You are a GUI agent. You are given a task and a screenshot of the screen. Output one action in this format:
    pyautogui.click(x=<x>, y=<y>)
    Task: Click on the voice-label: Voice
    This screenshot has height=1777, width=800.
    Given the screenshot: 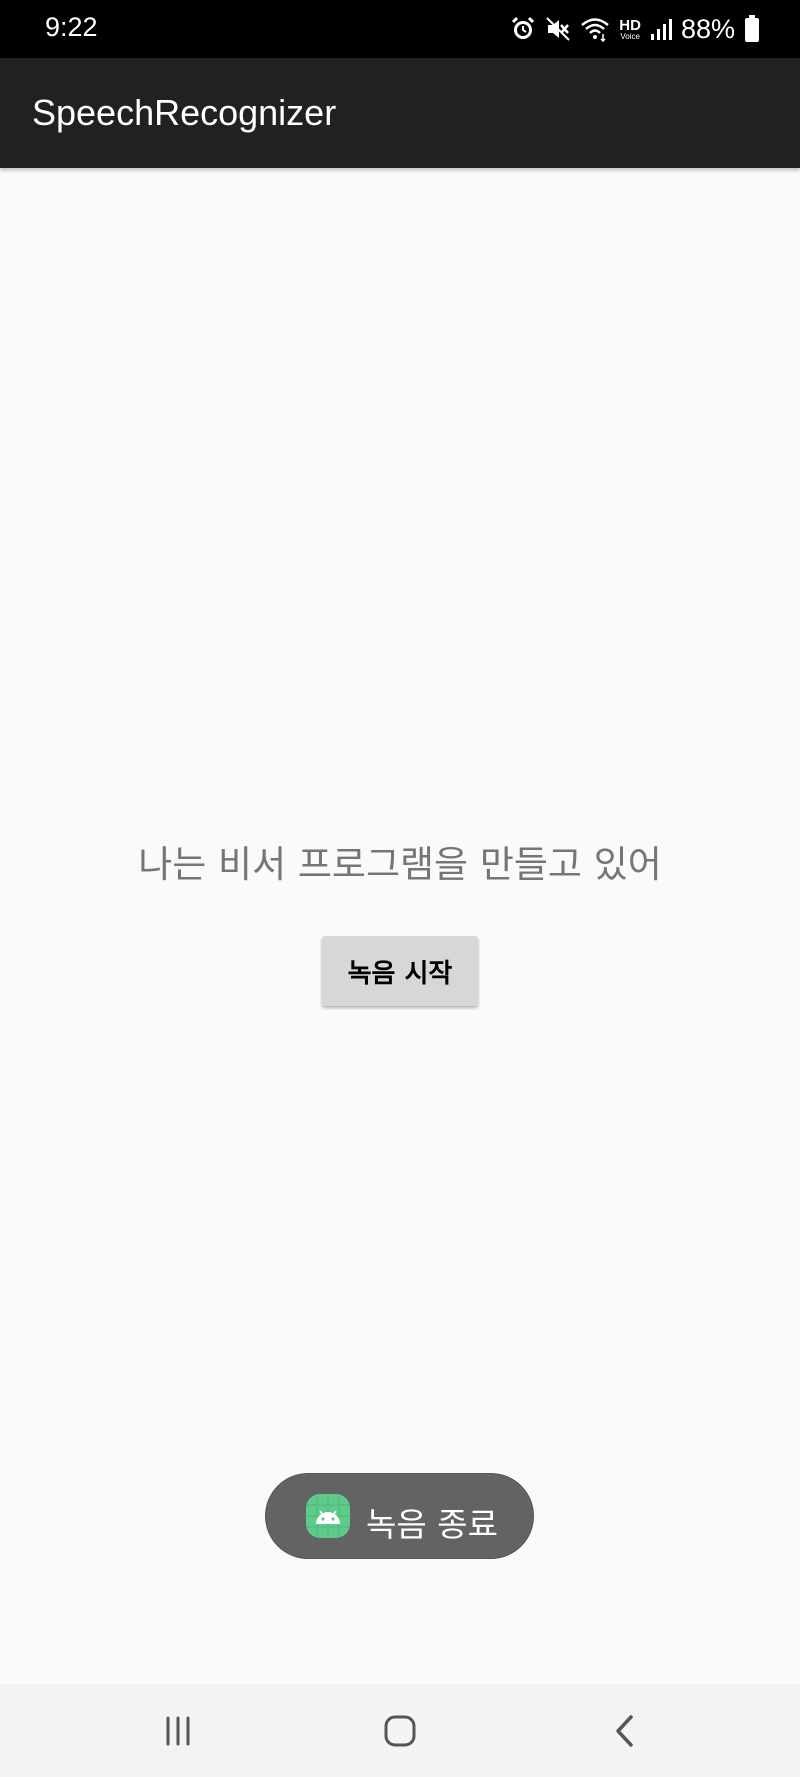 What is the action you would take?
    pyautogui.click(x=630, y=36)
    